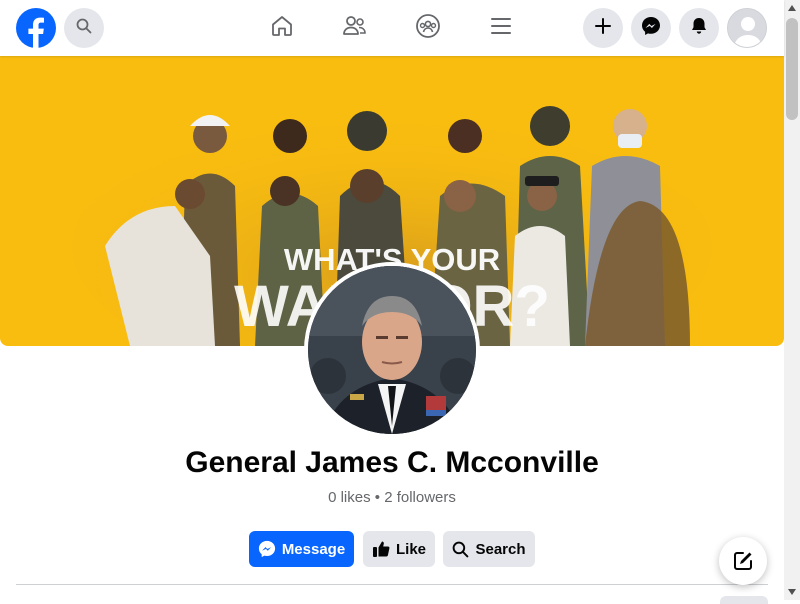 This screenshot has width=800, height=604. I want to click on search-page-button: Search, so click(489, 549).